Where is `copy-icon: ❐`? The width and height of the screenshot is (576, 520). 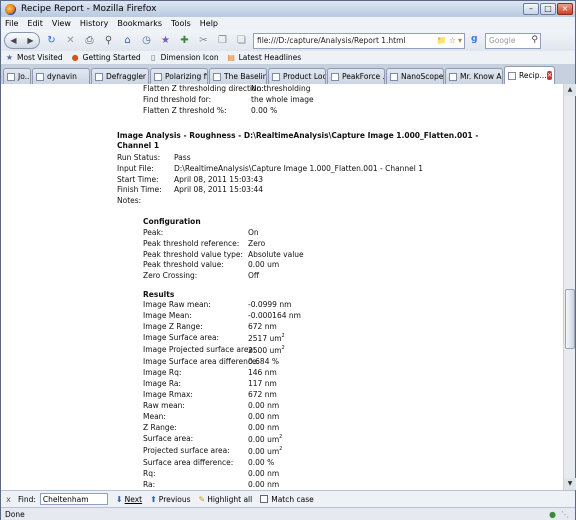
copy-icon: ❐ is located at coordinates (222, 40).